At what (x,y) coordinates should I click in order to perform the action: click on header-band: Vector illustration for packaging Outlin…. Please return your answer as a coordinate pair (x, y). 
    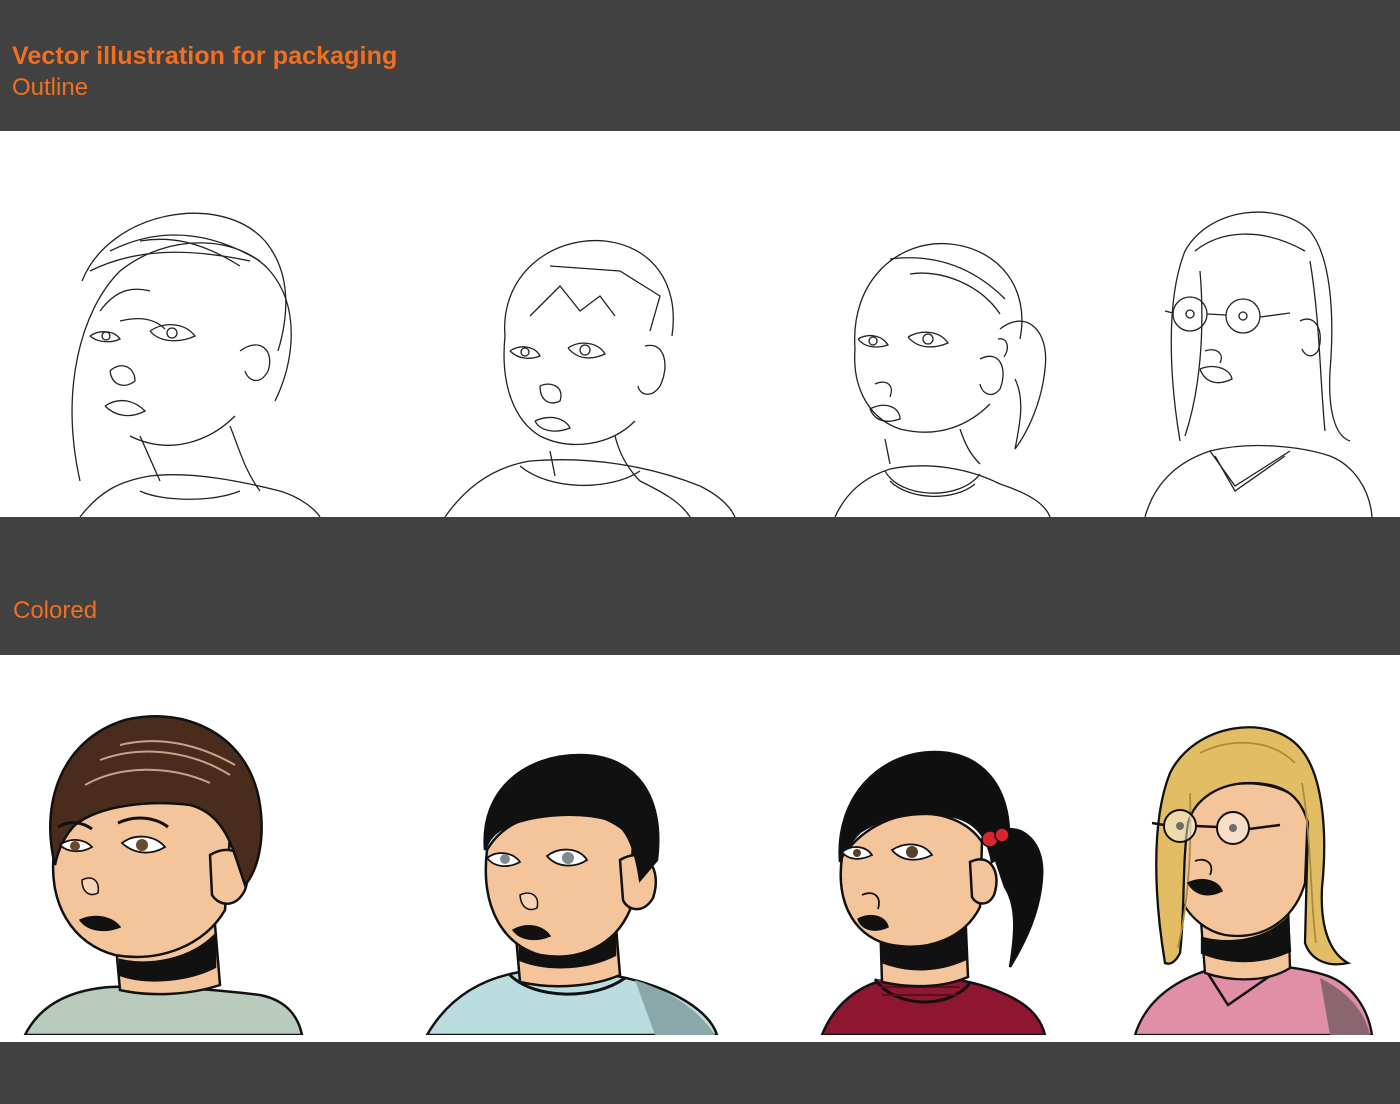
    Looking at the image, I should click on (700, 65).